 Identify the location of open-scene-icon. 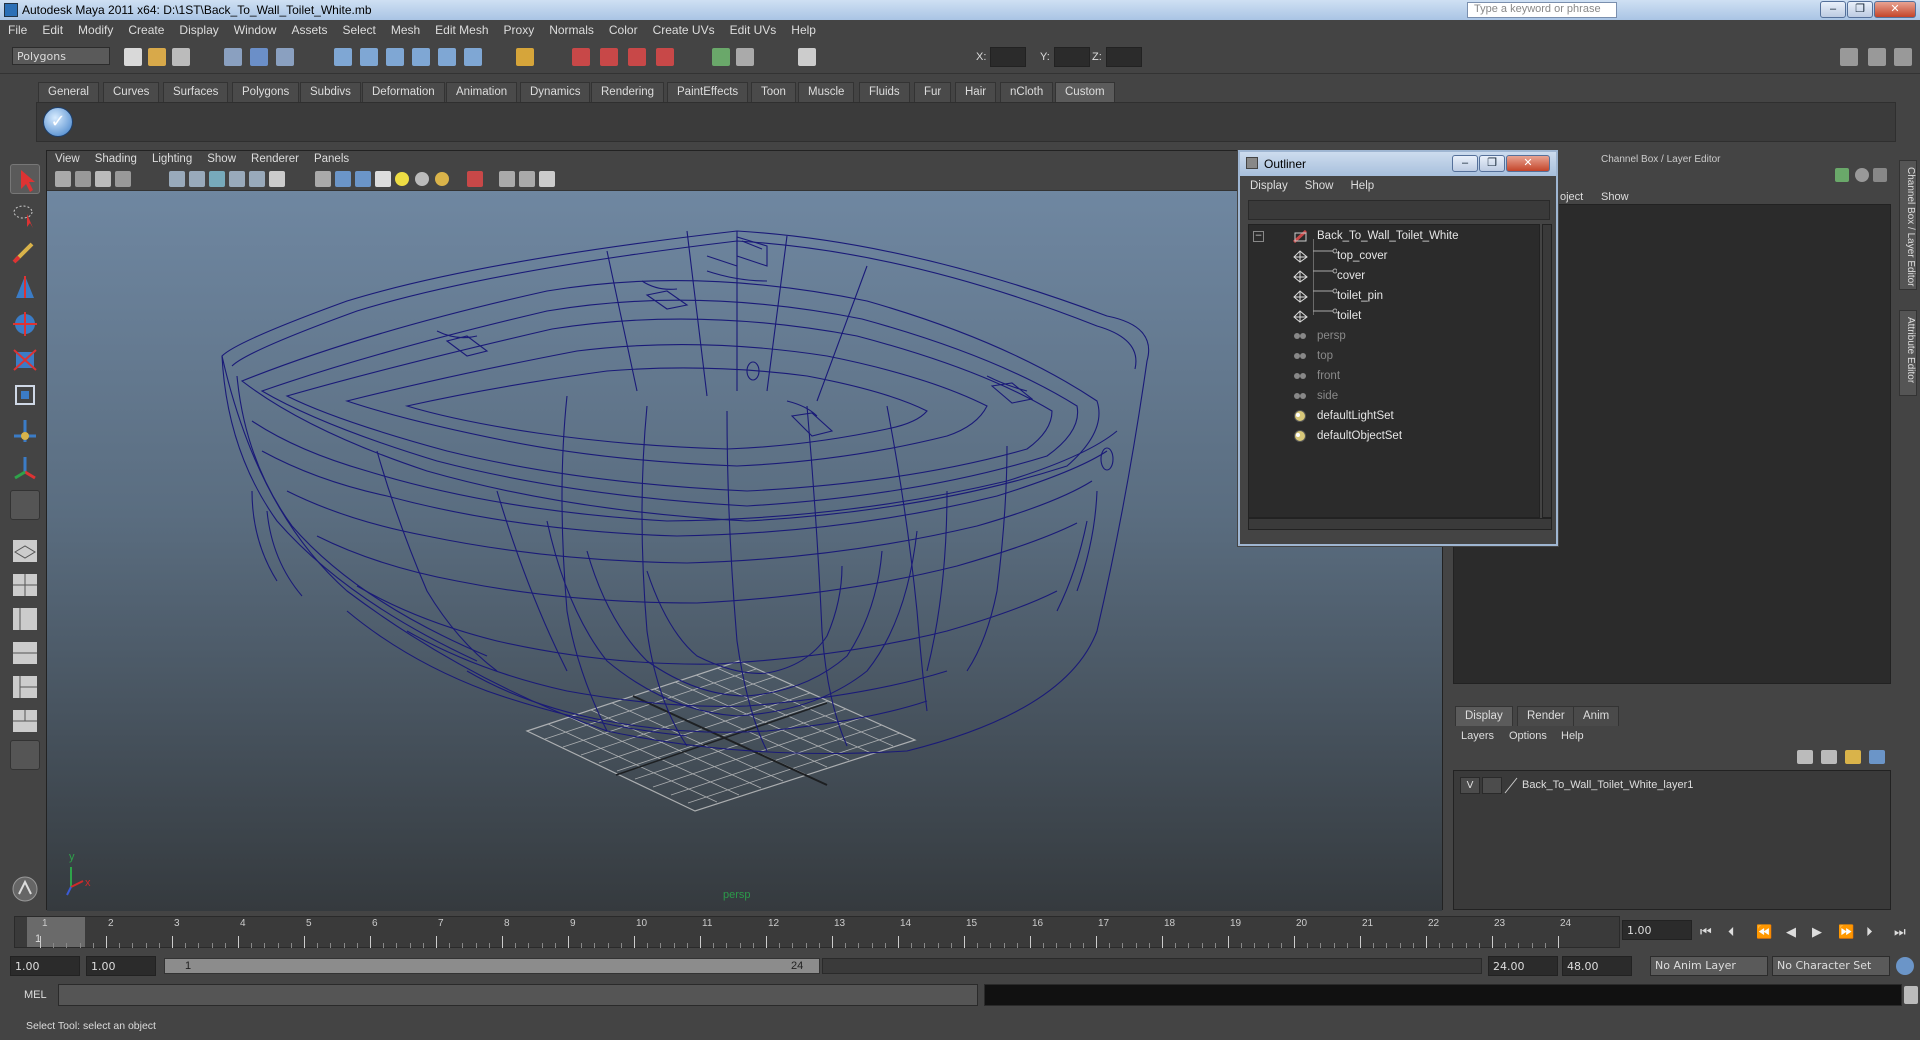
(157, 57).